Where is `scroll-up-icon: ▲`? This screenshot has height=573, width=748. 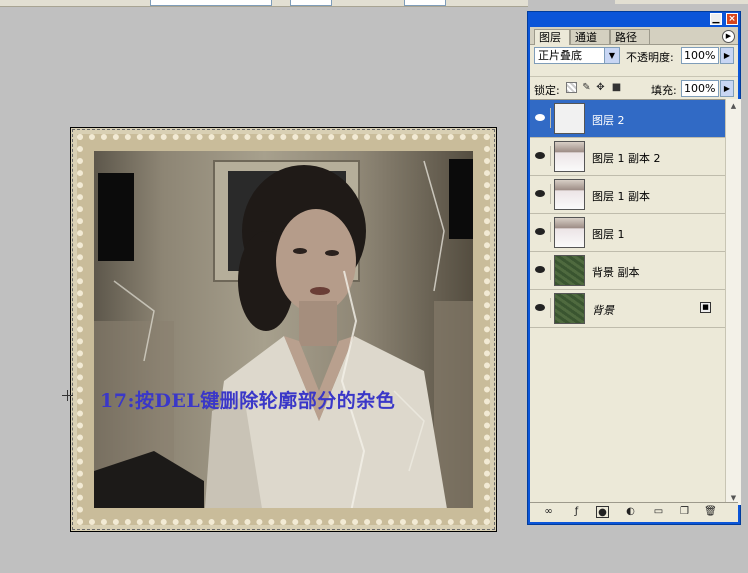
scroll-up-icon: ▲ is located at coordinates (733, 106).